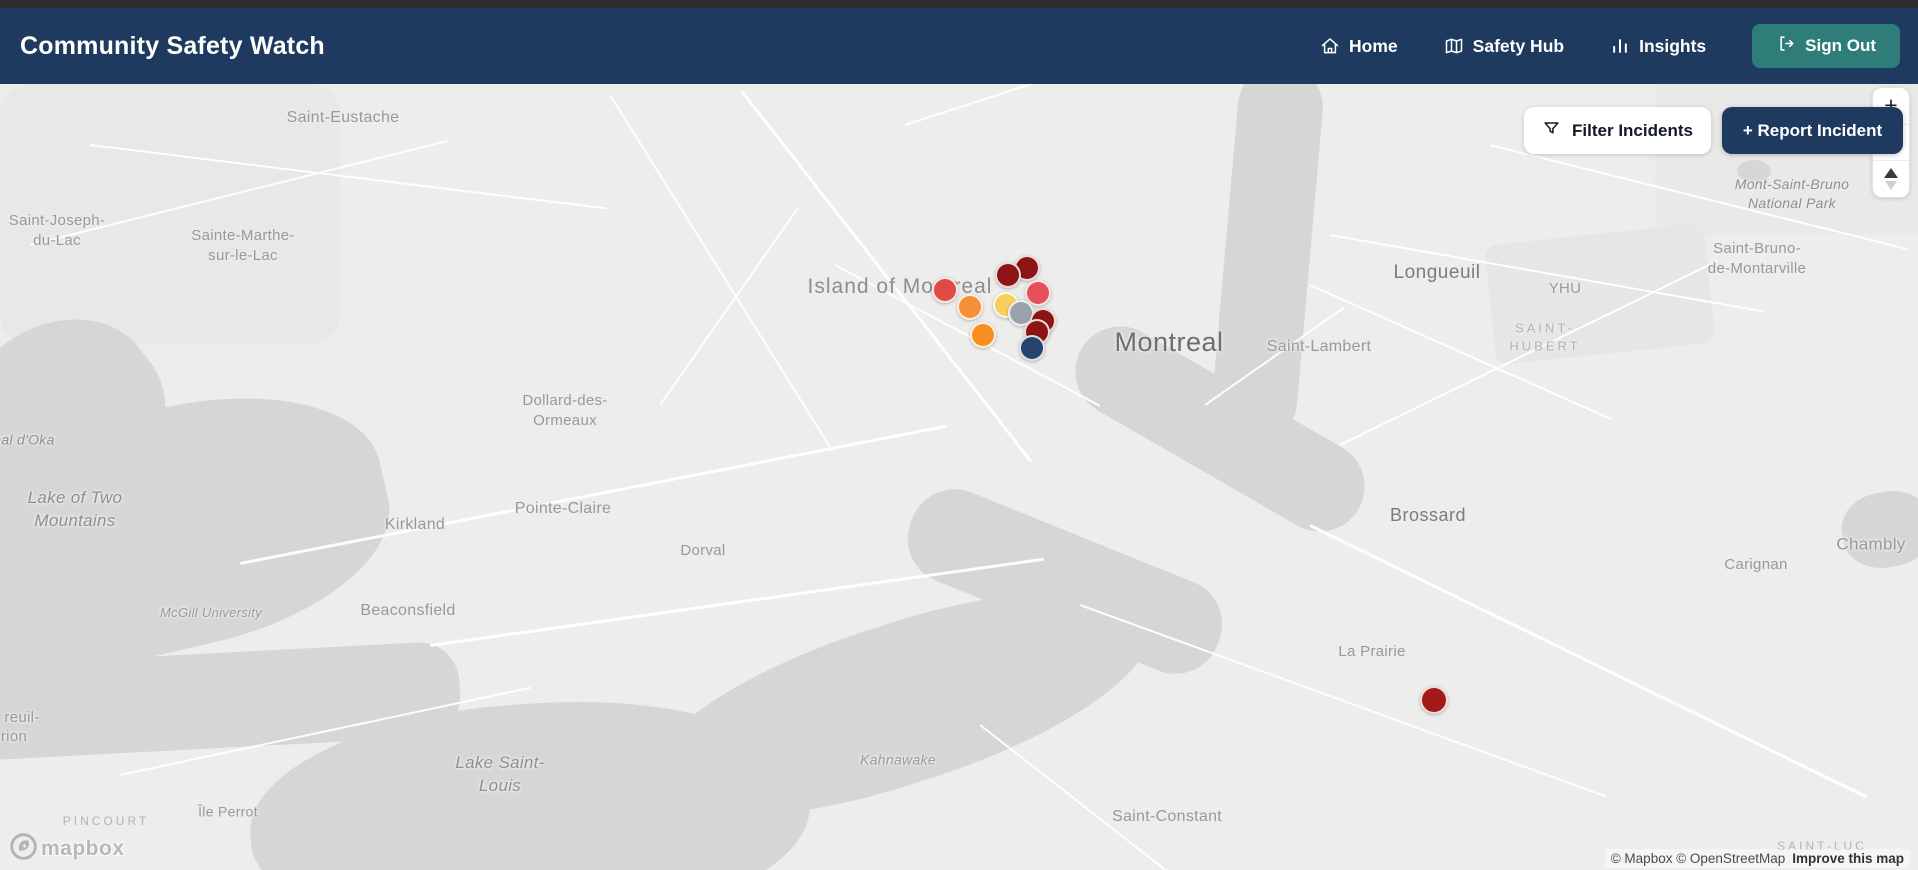 This screenshot has width=1918, height=870. What do you see at coordinates (959, 4) in the screenshot?
I see `top-strip` at bounding box center [959, 4].